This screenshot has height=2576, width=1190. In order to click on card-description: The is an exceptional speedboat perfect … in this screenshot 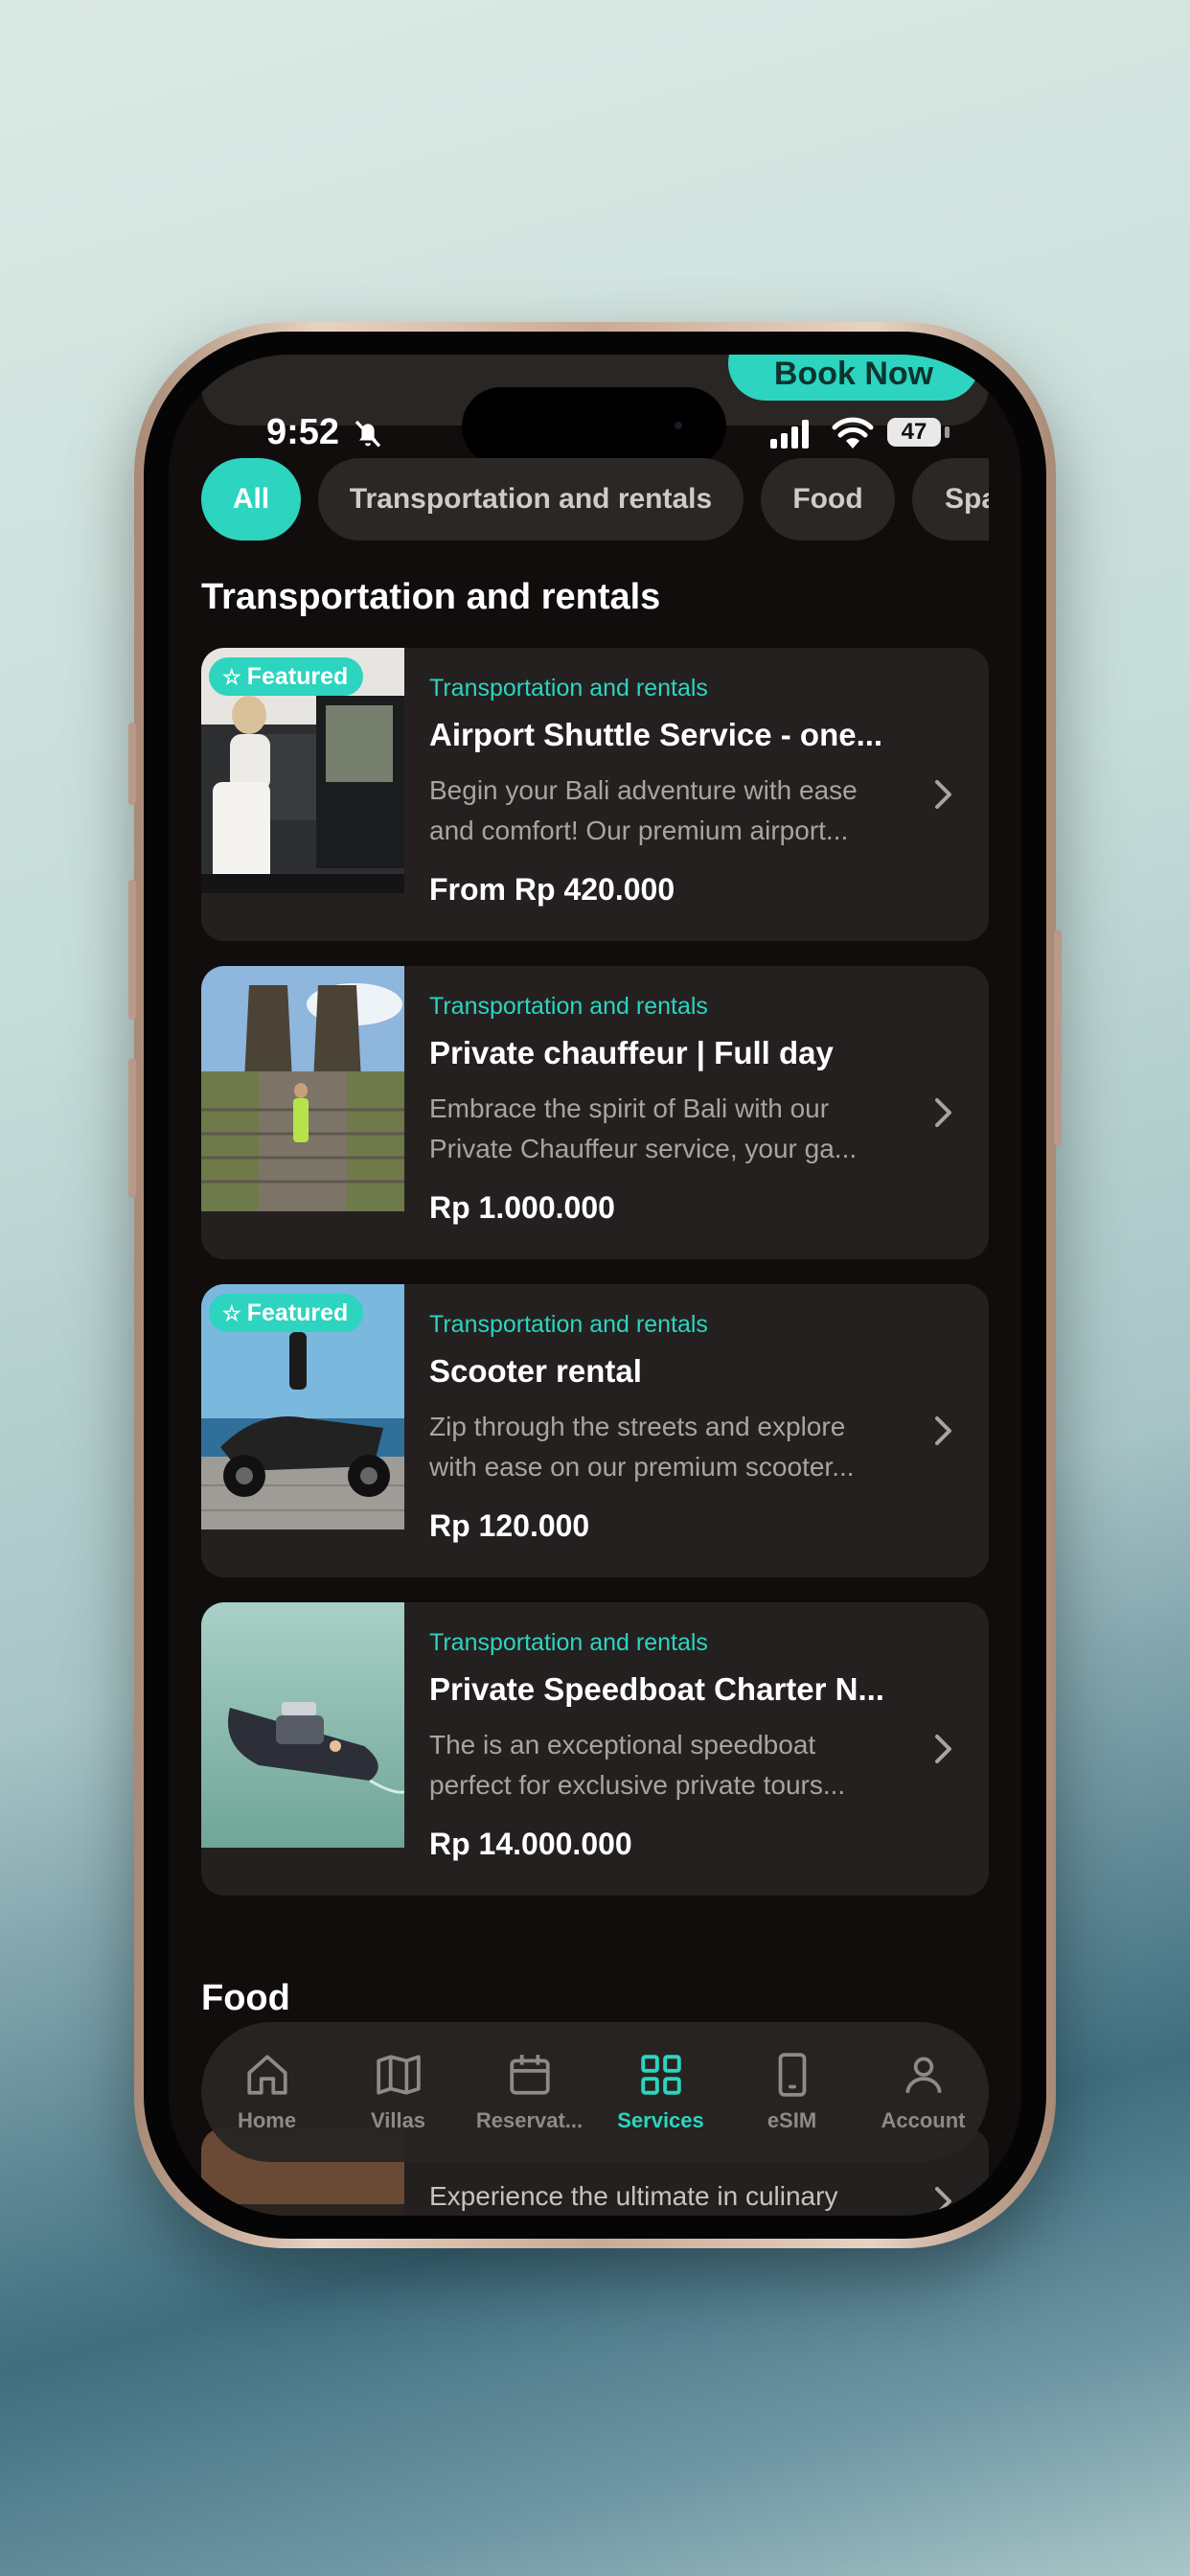, I will do `click(669, 1765)`.